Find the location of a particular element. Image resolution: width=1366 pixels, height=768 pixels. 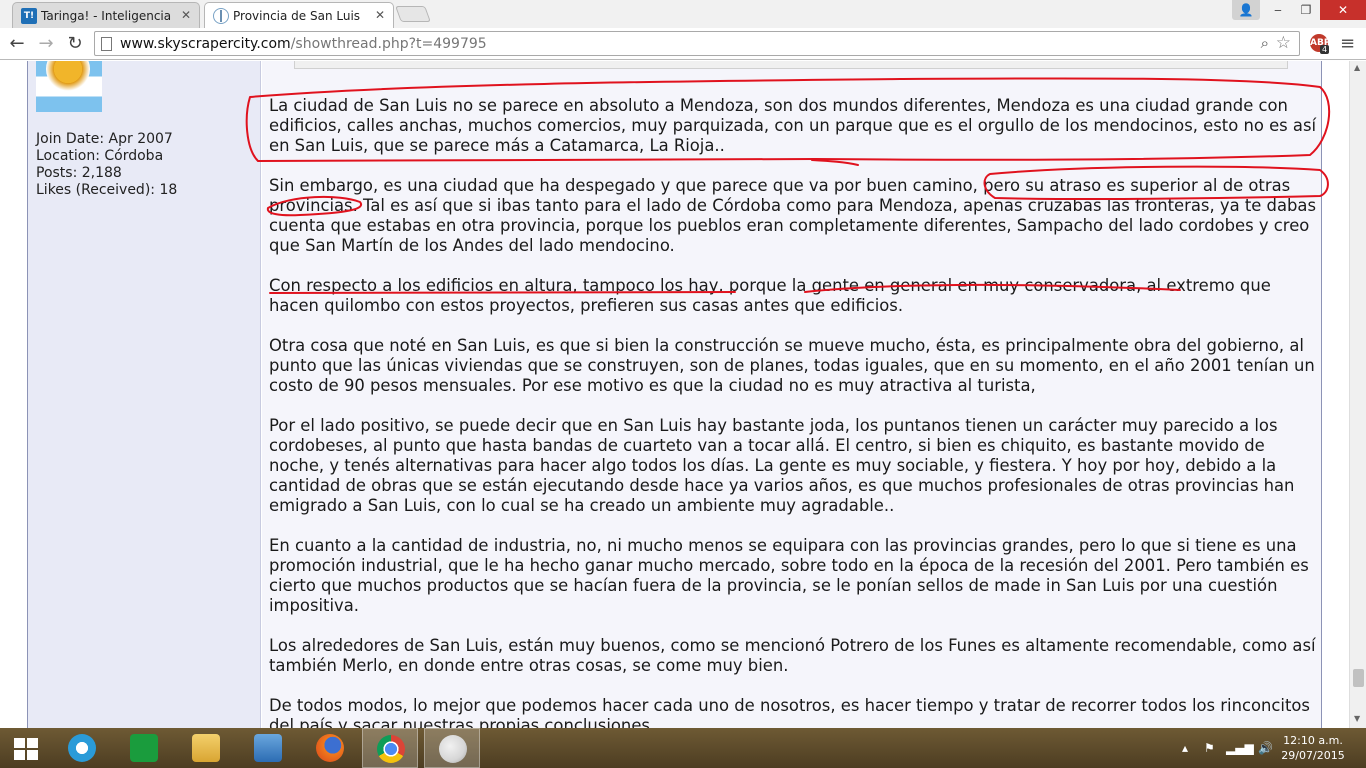

page-scrollbar: ▲ ▼ is located at coordinates (1357, 394).